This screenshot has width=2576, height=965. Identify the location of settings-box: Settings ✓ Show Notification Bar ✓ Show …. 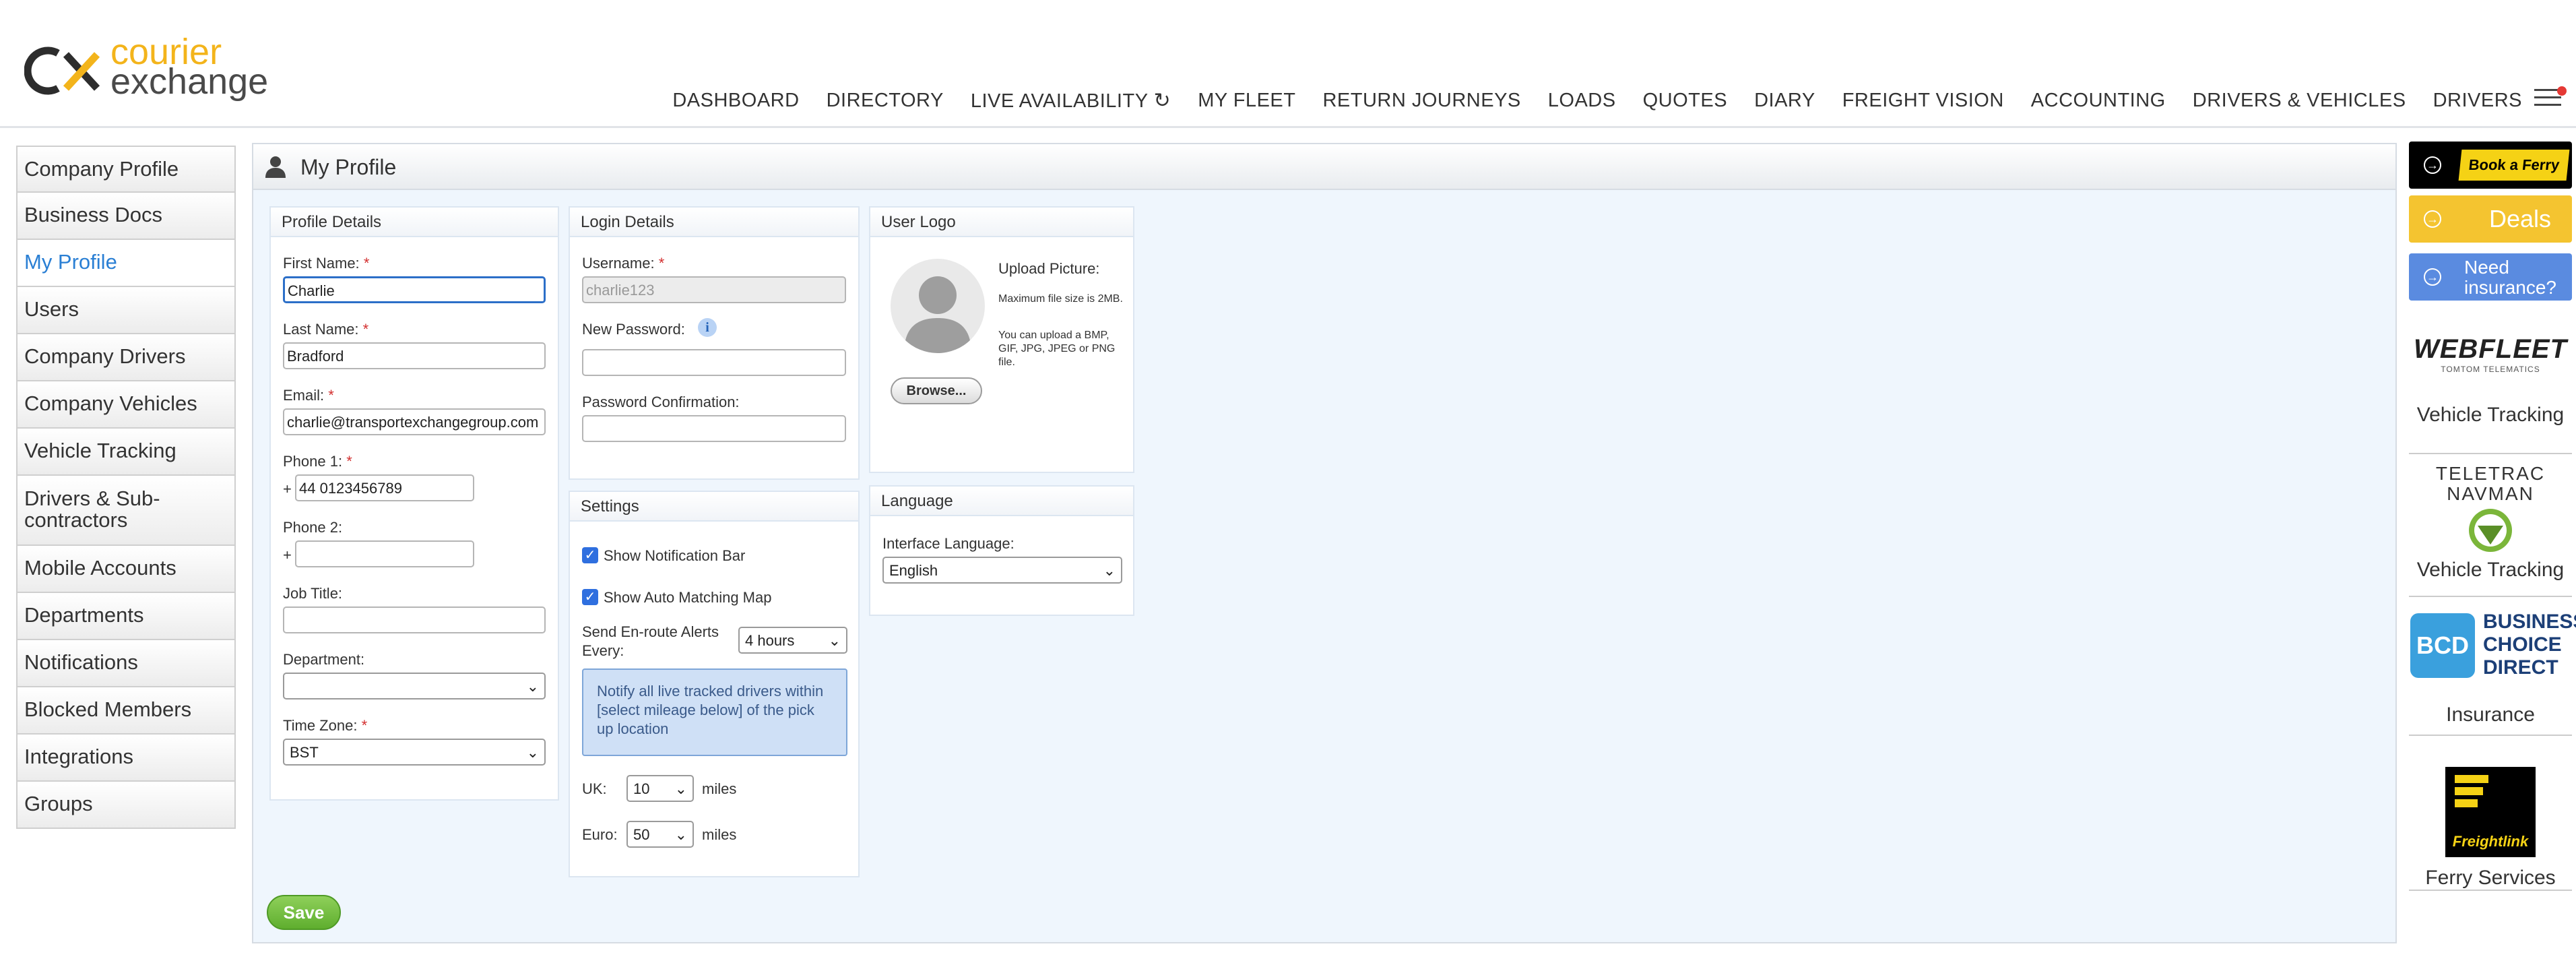
(715, 684).